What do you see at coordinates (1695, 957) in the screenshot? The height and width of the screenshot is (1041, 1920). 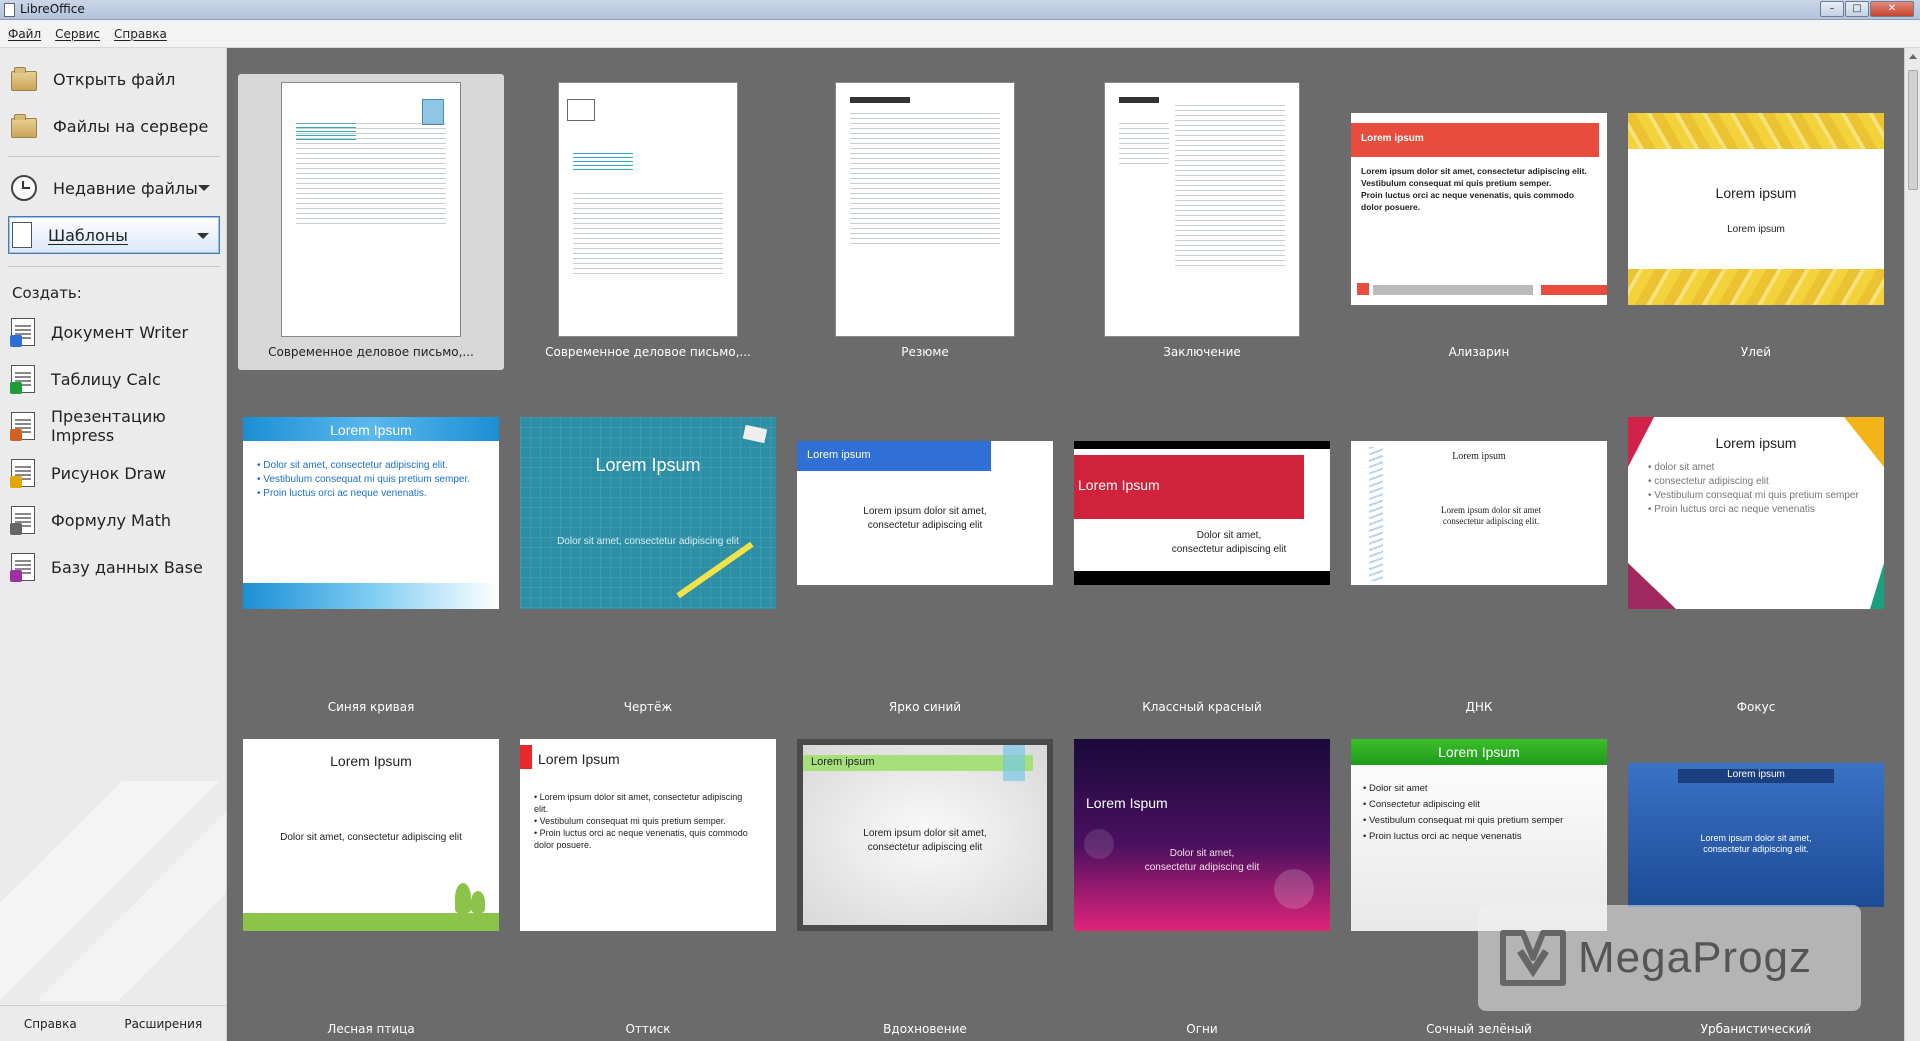 I see `watermark-text: MegaProgz` at bounding box center [1695, 957].